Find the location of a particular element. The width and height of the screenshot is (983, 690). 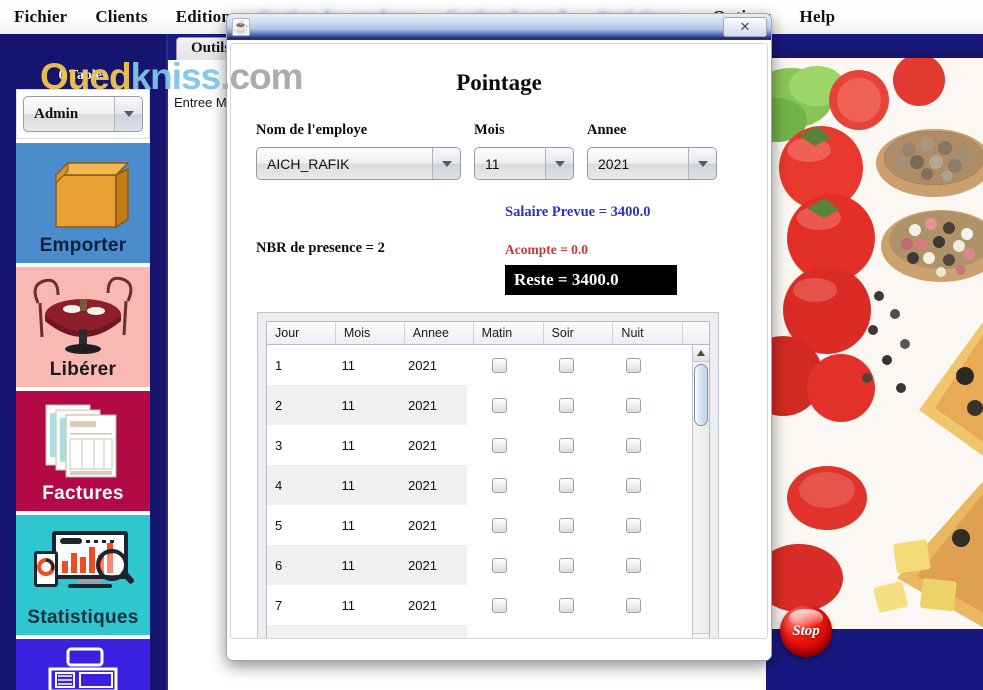

table-row: 7 11 2021 is located at coordinates (479, 605).